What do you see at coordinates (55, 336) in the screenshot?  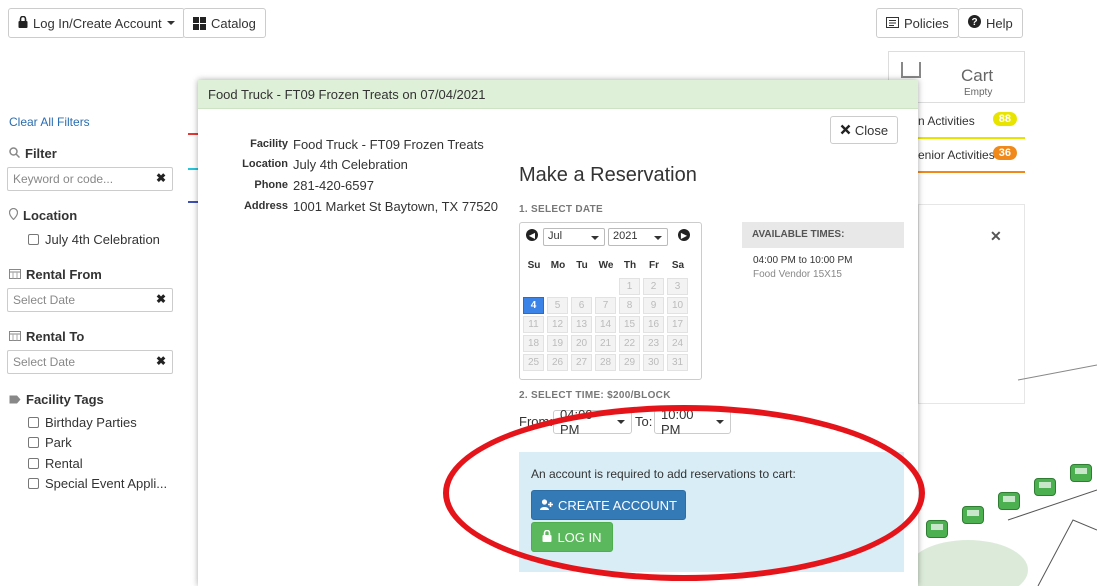 I see `rental-to-label: Rental To` at bounding box center [55, 336].